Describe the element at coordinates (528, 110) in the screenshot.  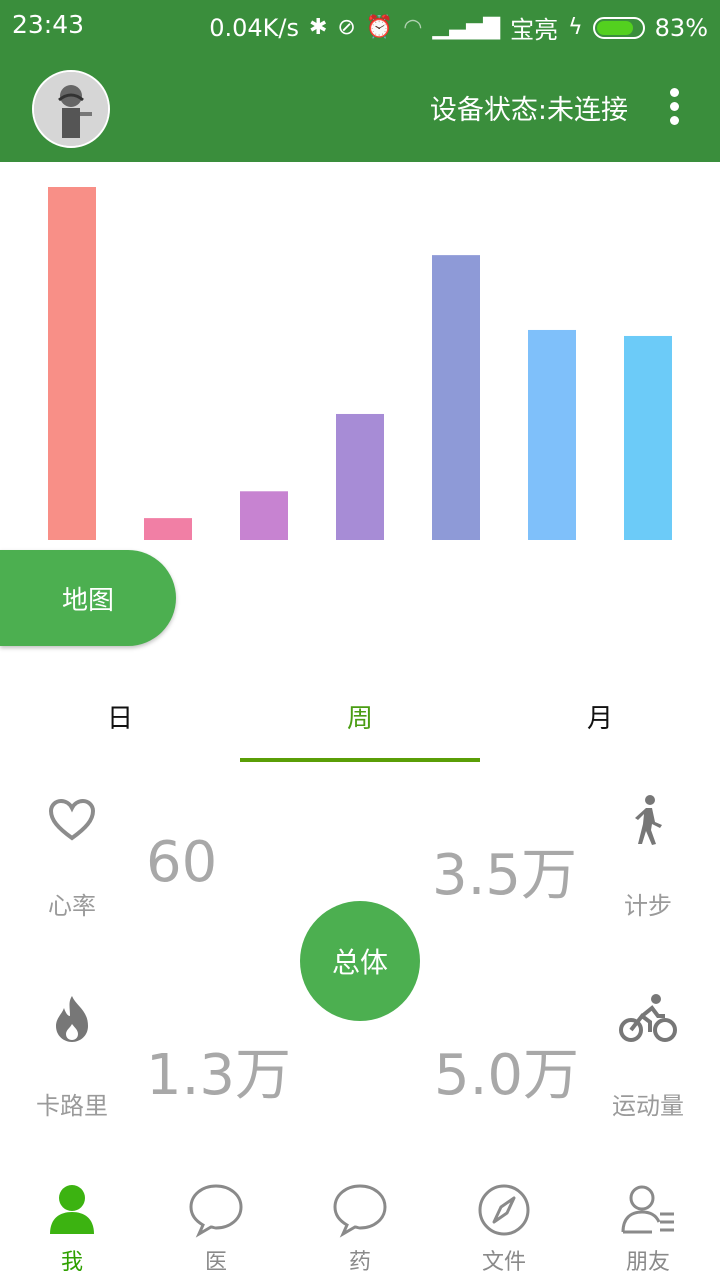
I see `device-status: 设备状态:未连接` at that location.